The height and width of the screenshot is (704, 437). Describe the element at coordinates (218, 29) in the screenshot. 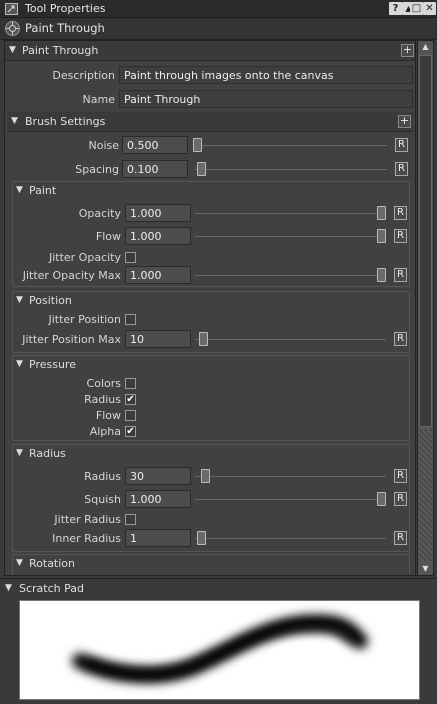

I see `tool-header: Paint Through` at that location.